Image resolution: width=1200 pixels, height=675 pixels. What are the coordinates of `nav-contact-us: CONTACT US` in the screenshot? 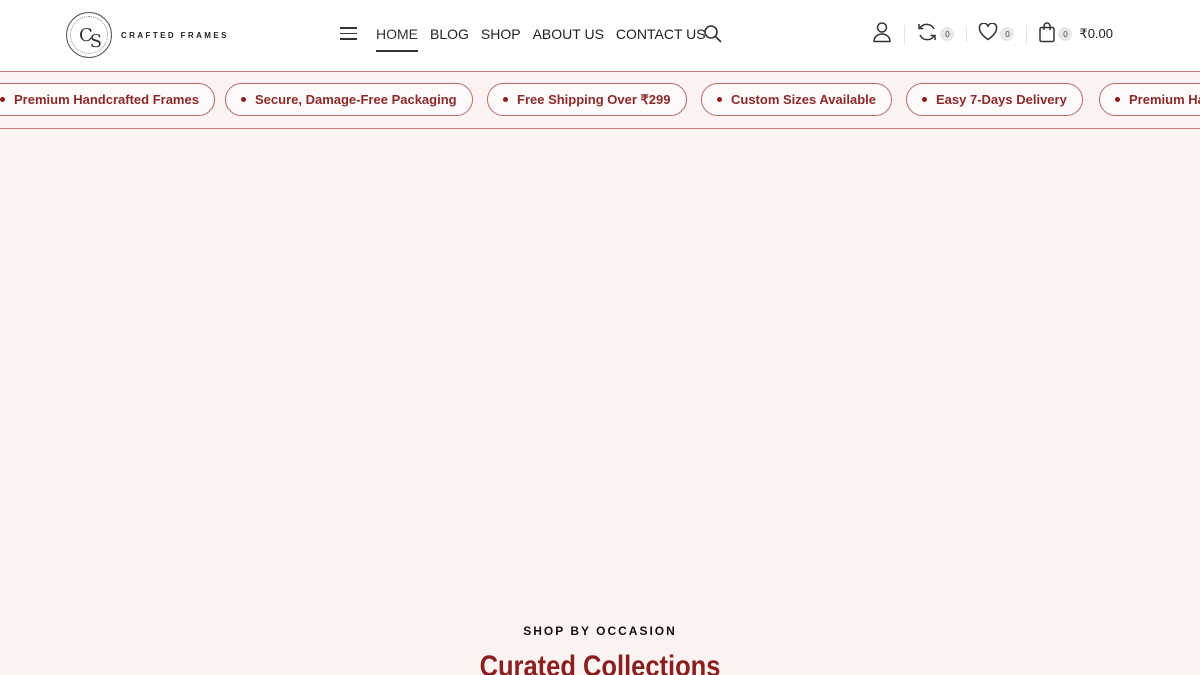 It's located at (661, 34).